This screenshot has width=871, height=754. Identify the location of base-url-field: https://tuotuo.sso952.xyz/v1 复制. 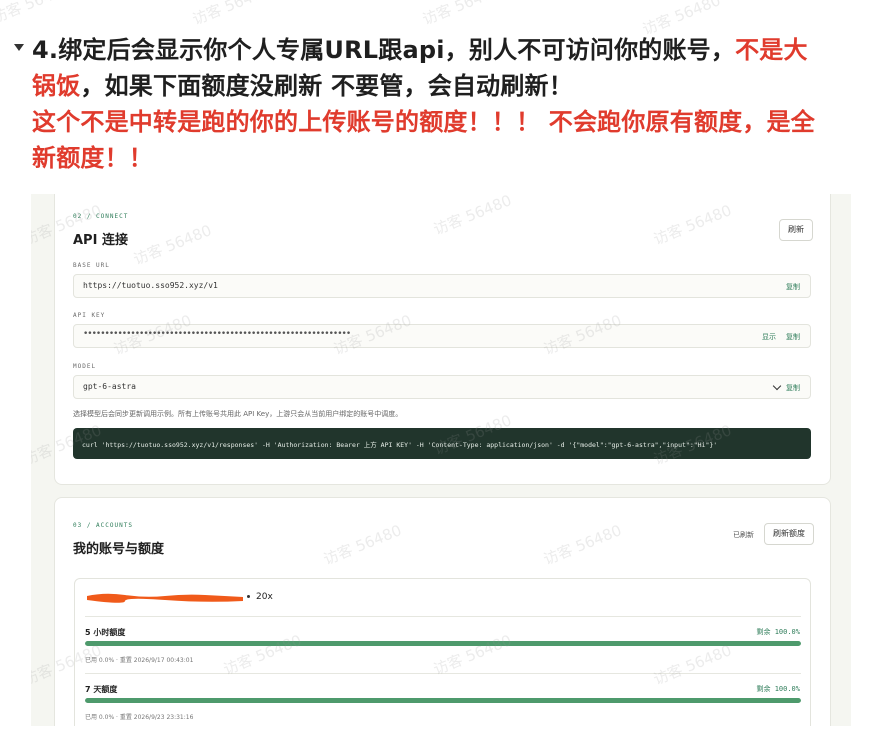
(442, 286).